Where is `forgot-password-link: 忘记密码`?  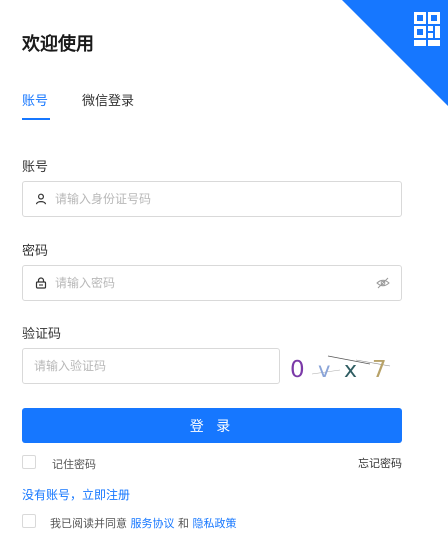 forgot-password-link: 忘记密码 is located at coordinates (380, 463).